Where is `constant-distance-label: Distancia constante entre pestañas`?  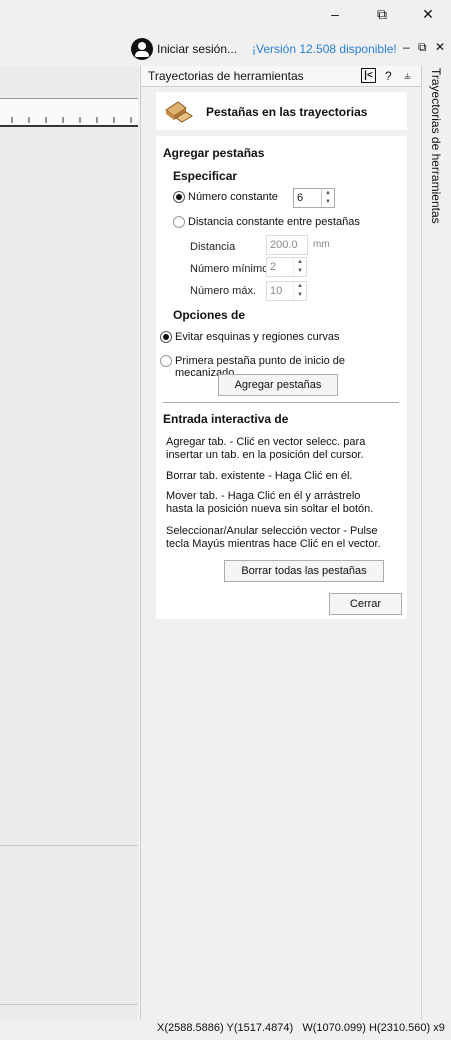
constant-distance-label: Distancia constante entre pestañas is located at coordinates (274, 222).